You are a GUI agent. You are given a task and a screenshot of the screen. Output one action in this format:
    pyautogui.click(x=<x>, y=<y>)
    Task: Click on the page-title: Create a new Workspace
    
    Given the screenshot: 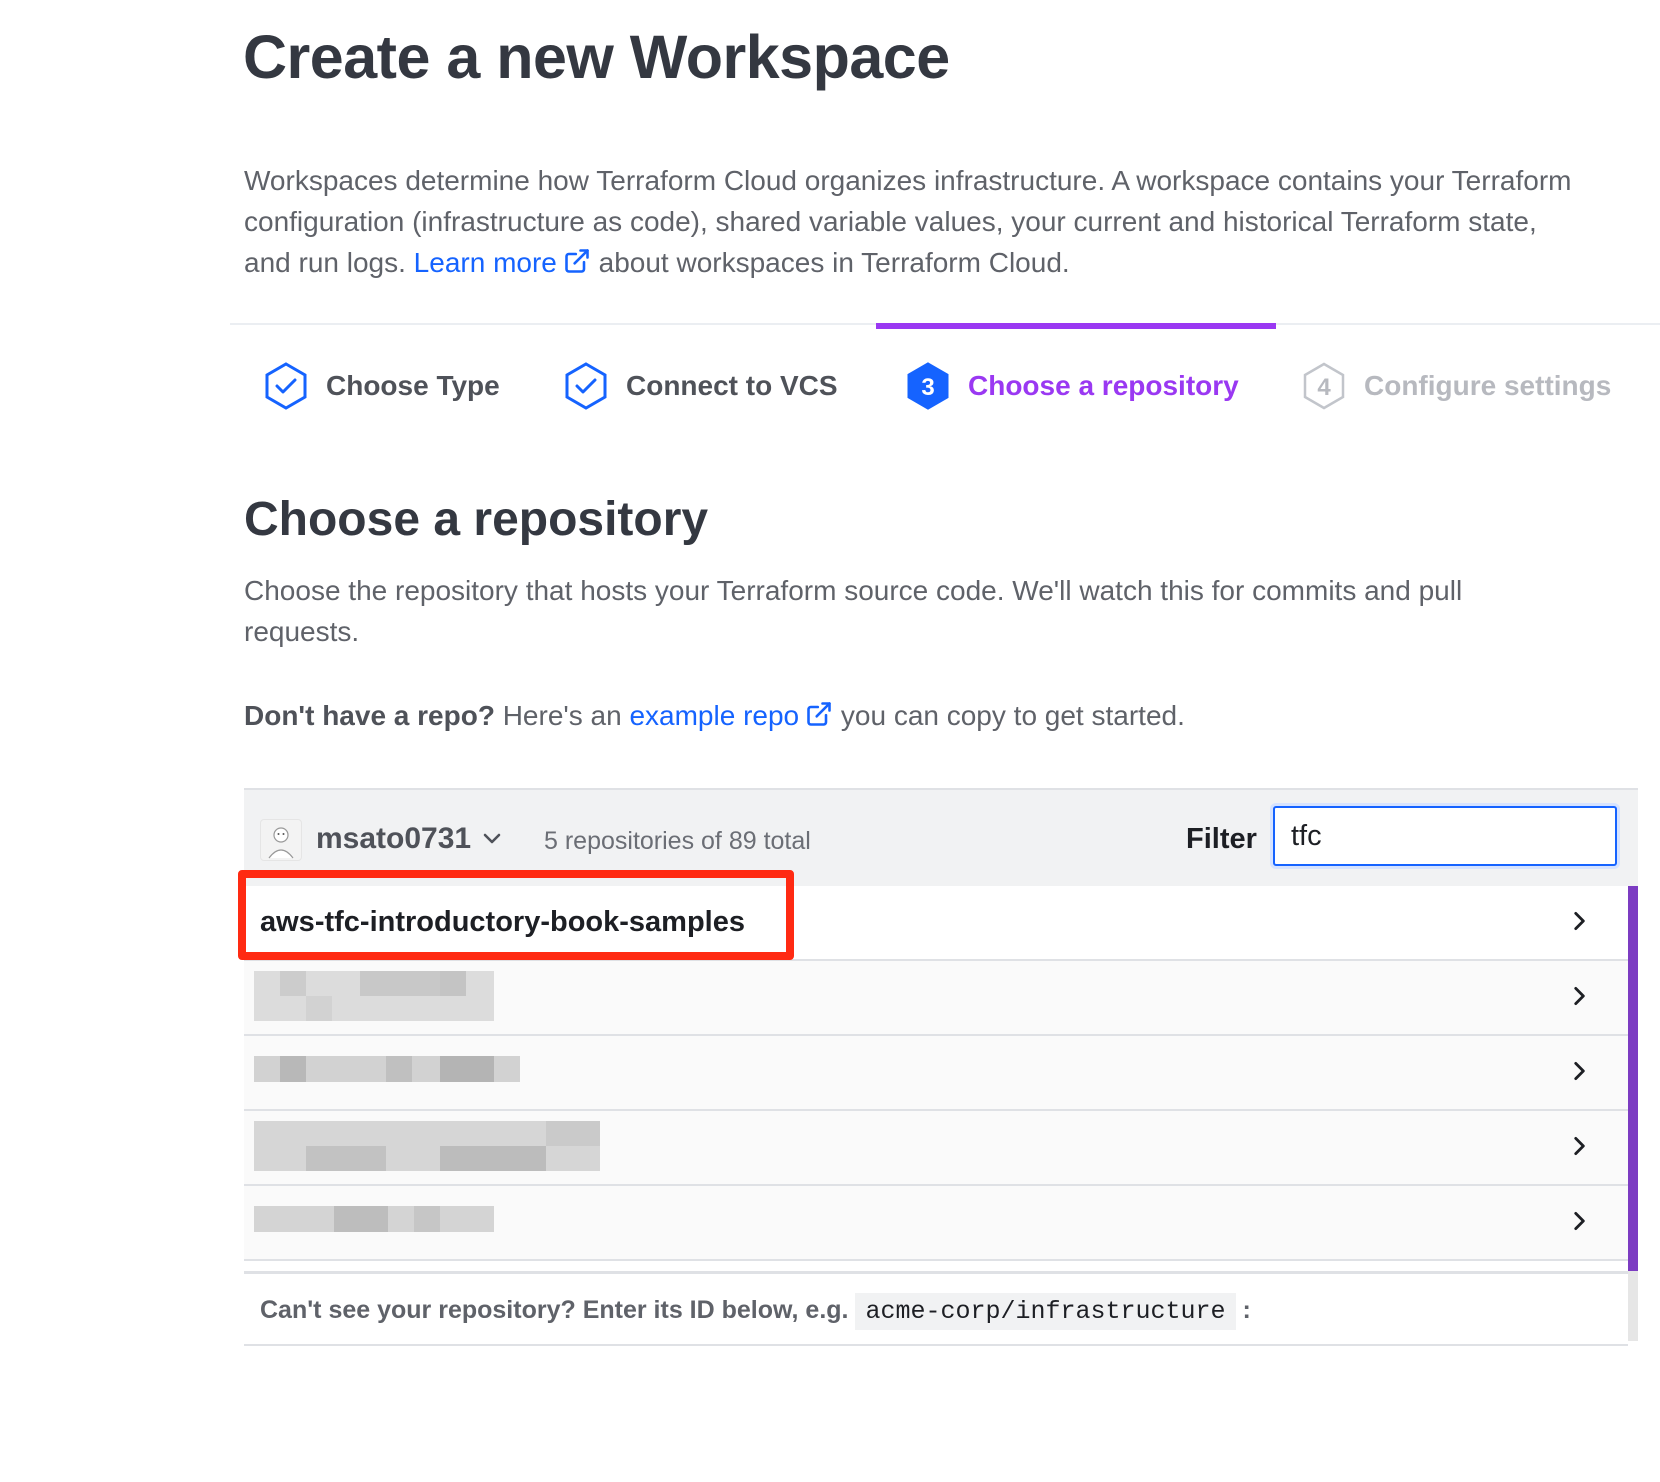 What is the action you would take?
    pyautogui.click(x=596, y=57)
    